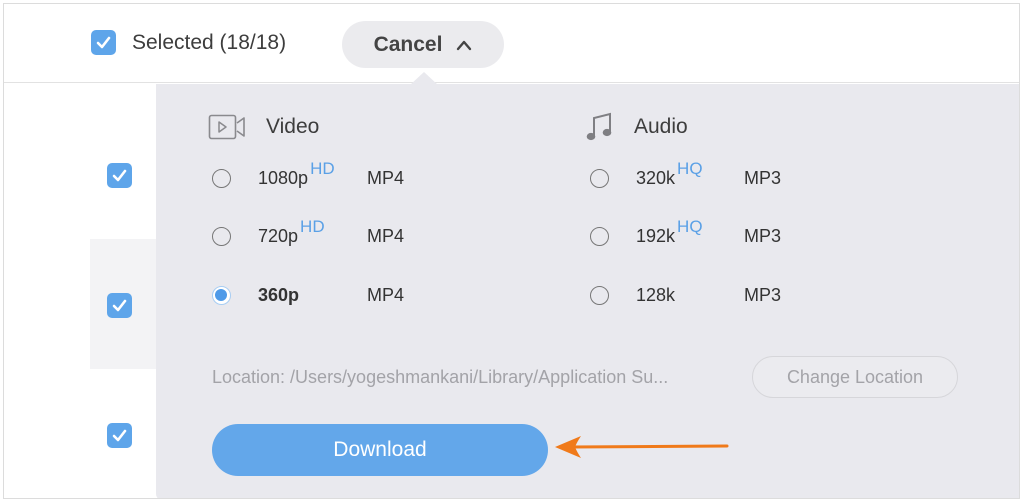  What do you see at coordinates (362, 234) in the screenshot?
I see `video-option-720p: 720p HD MP4` at bounding box center [362, 234].